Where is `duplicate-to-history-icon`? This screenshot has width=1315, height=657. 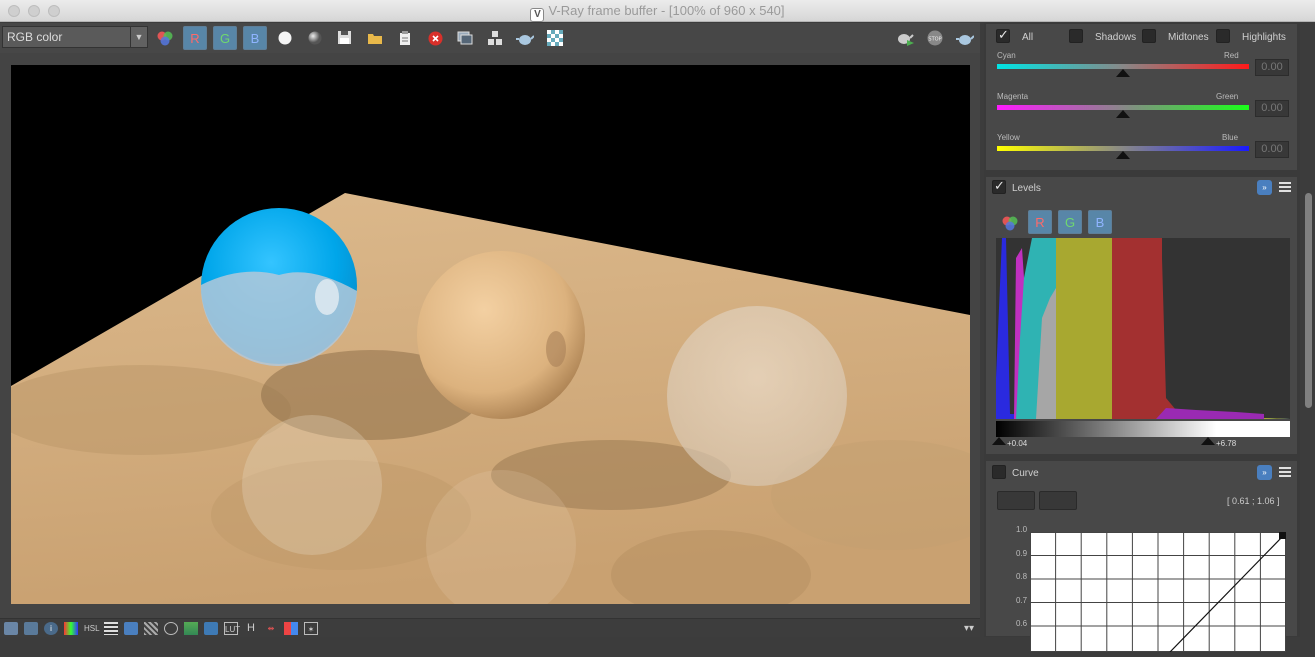
duplicate-to-history-icon is located at coordinates (465, 38).